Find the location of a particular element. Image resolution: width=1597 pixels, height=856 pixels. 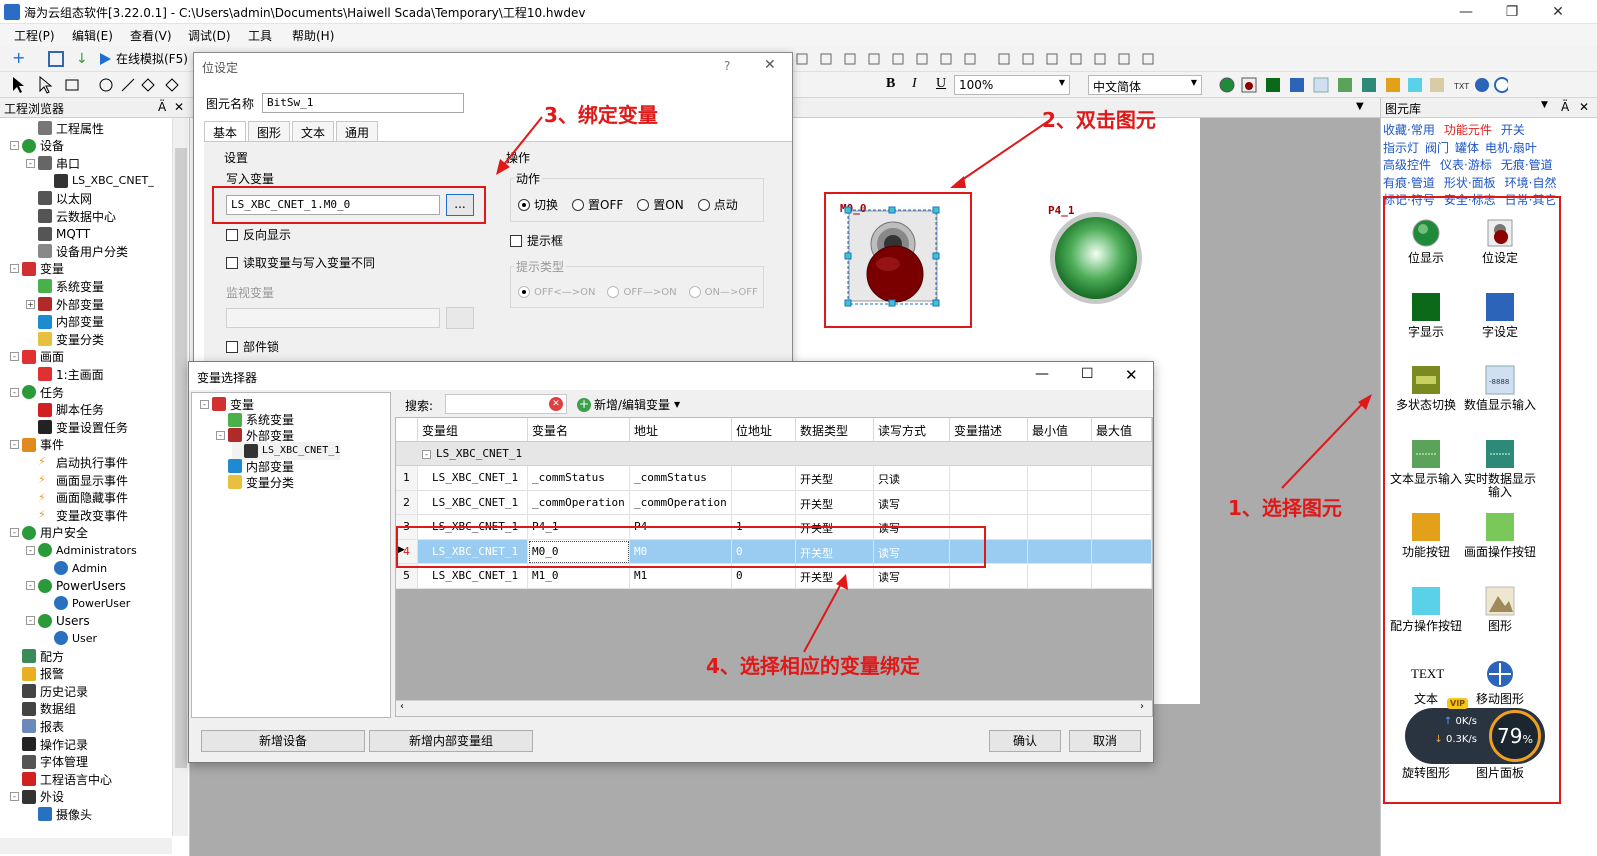

tab-basic: 基本 is located at coordinates (225, 131).